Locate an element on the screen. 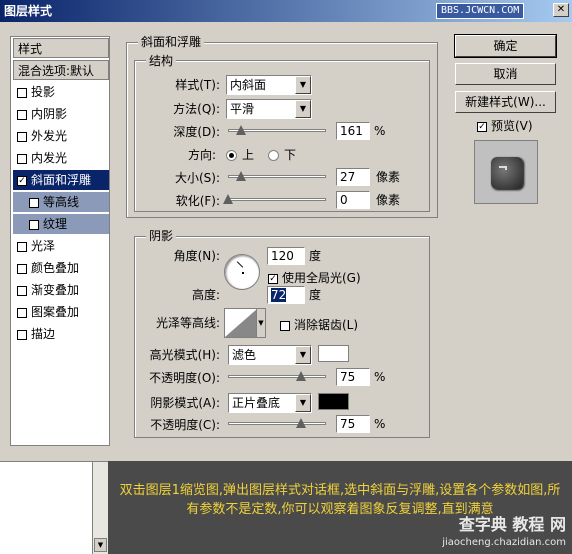 The image size is (572, 554). preview-thumbnail is located at coordinates (507, 173).